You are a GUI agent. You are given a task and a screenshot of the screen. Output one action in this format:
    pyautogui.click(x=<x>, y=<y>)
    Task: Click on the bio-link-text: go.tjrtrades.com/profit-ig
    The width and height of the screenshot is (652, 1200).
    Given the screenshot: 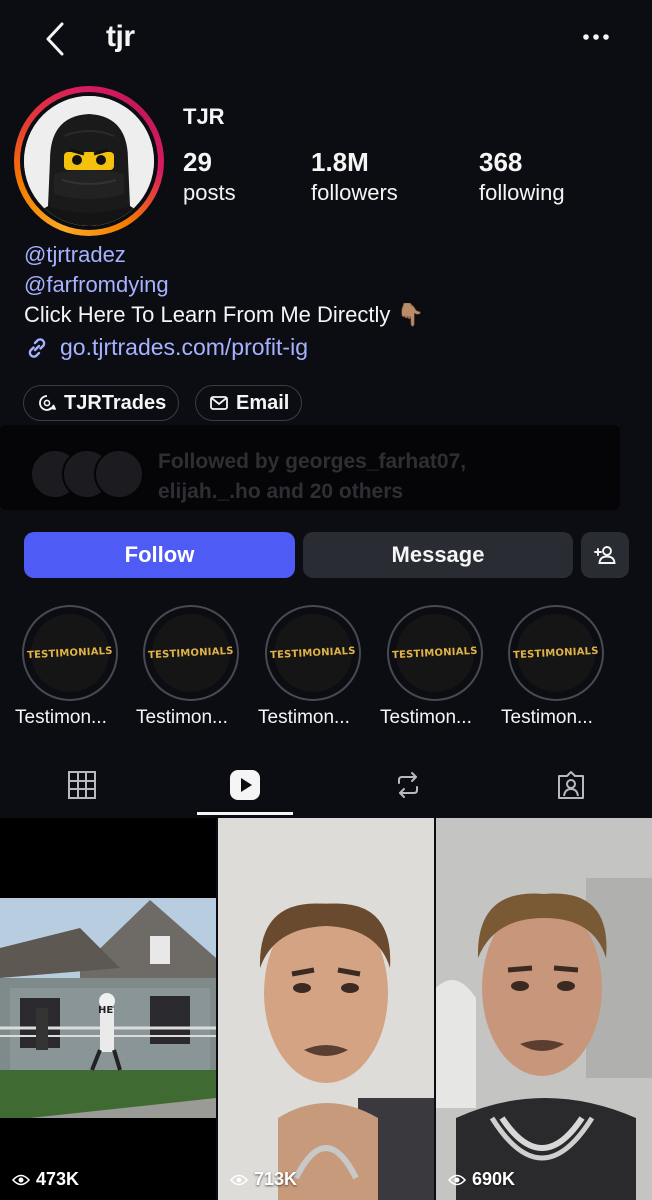 What is the action you would take?
    pyautogui.click(x=184, y=347)
    